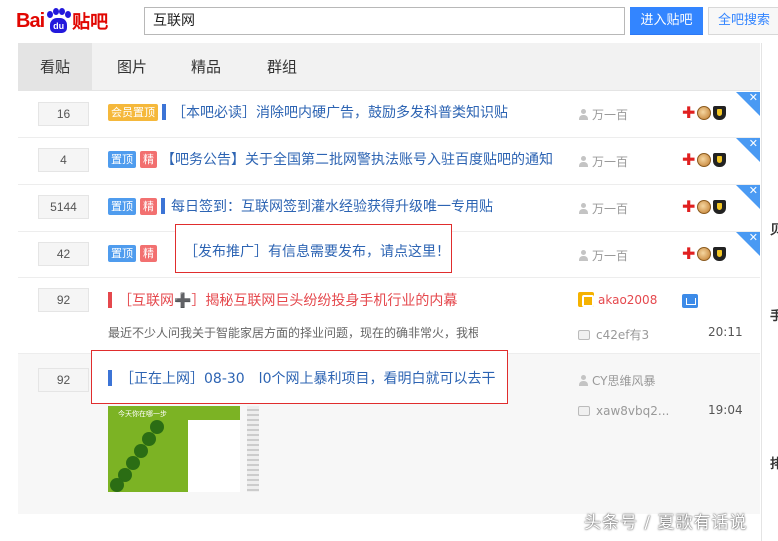  I want to click on vip-icon, so click(586, 299).